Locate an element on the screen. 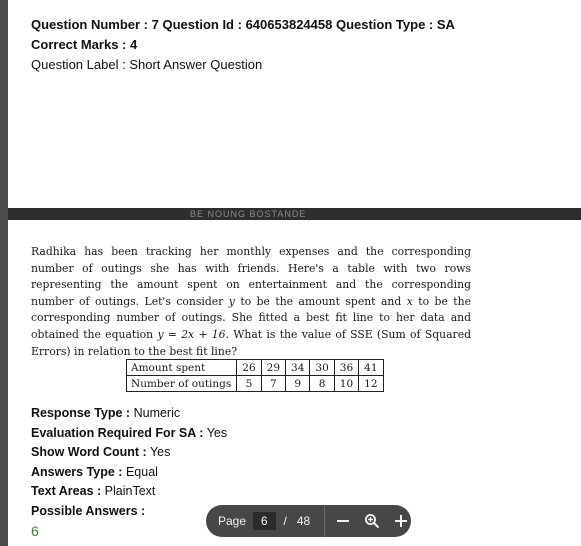  possible-answer-value: 6 is located at coordinates (35, 531).